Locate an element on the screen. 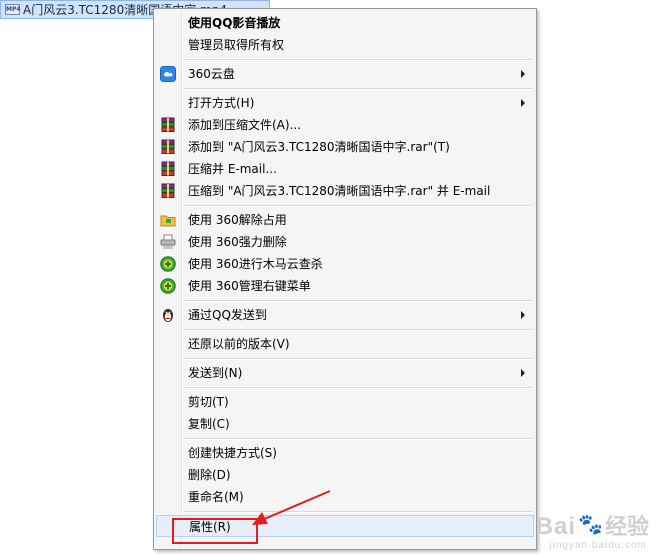  arrow-shaft is located at coordinates (296, 505).